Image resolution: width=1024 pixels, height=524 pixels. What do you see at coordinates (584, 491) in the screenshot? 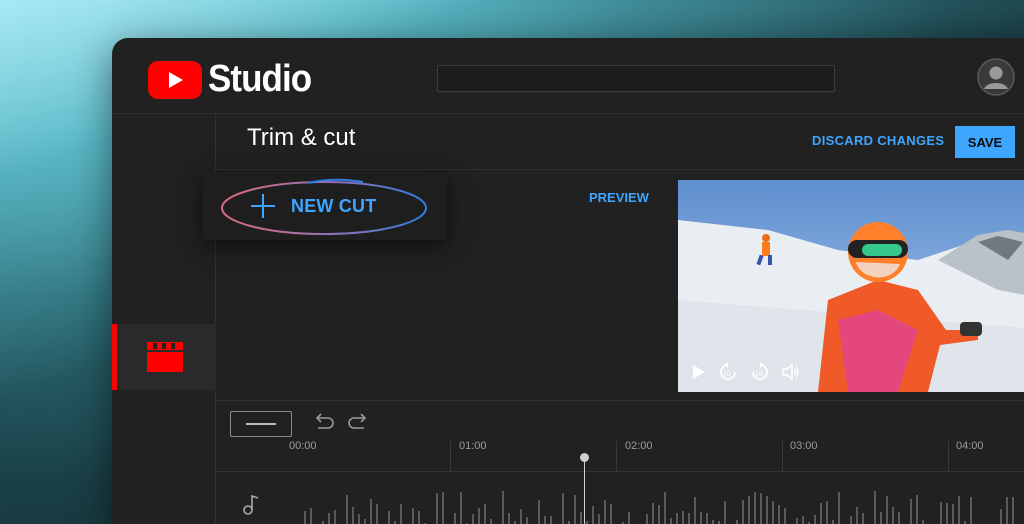
I see `playhead` at bounding box center [584, 491].